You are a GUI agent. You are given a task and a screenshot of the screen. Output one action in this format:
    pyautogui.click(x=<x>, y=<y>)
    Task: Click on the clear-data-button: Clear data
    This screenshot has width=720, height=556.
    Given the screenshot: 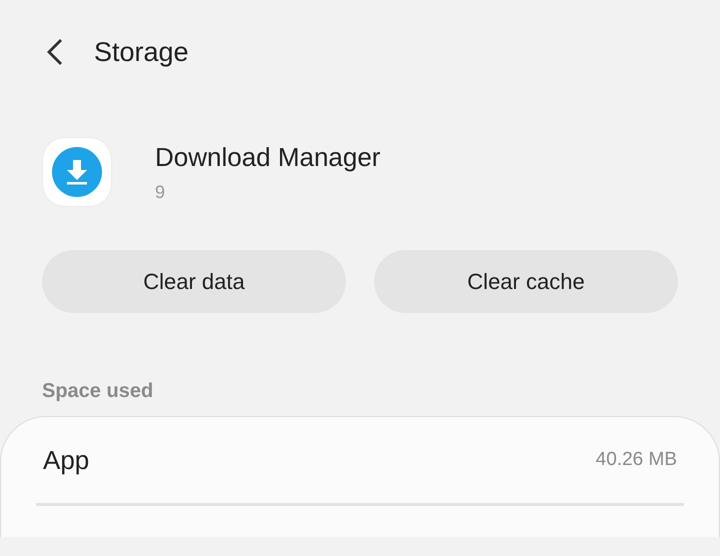 What is the action you would take?
    pyautogui.click(x=194, y=281)
    